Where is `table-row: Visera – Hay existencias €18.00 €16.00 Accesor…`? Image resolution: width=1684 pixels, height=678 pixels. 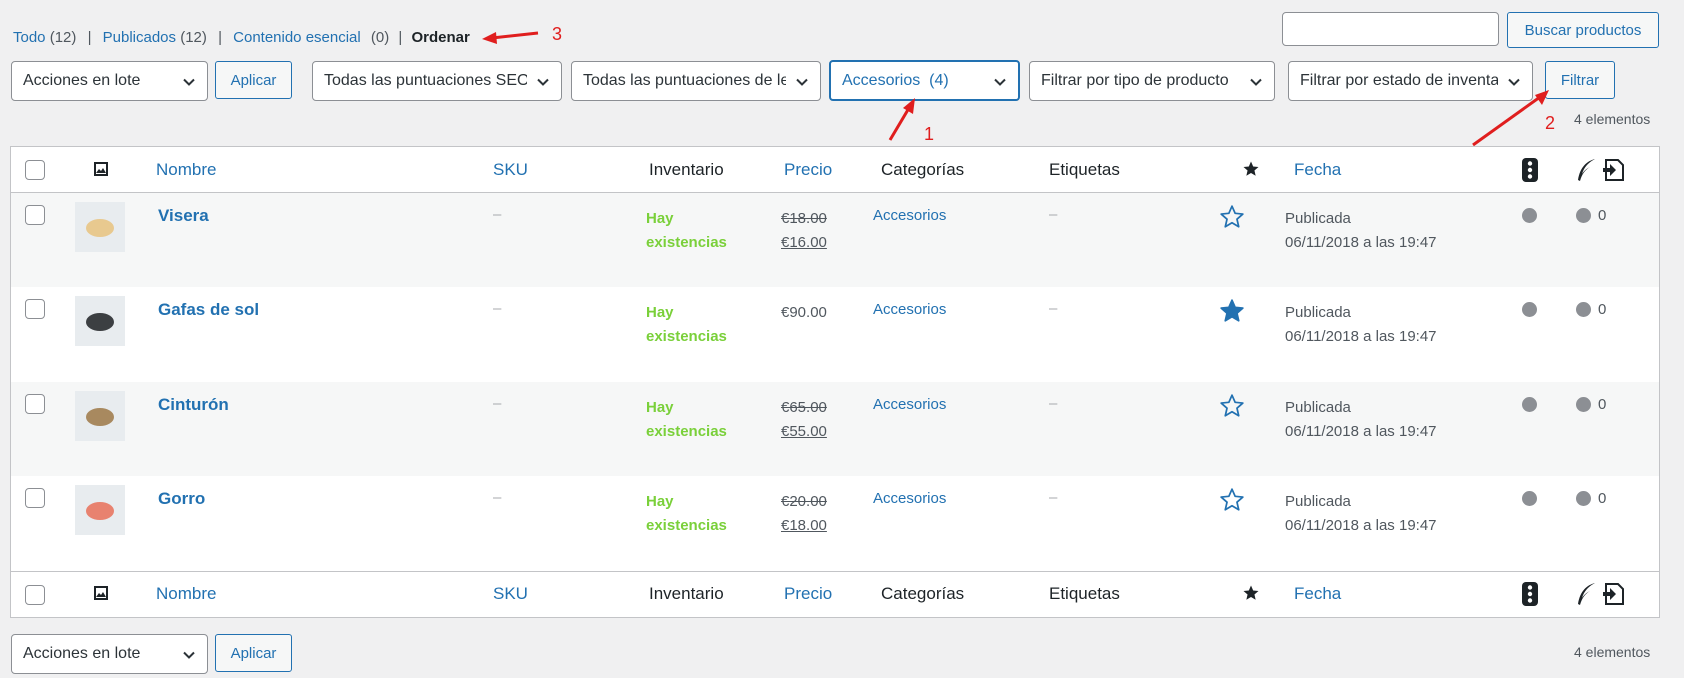 table-row: Visera – Hay existencias €18.00 €16.00 Accesor… is located at coordinates (835, 240).